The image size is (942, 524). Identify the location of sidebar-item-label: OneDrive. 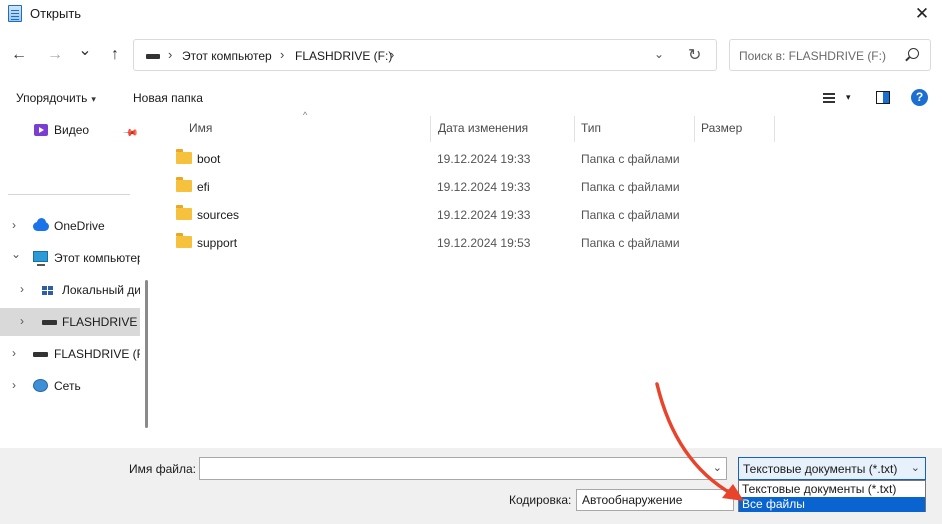
(79, 226).